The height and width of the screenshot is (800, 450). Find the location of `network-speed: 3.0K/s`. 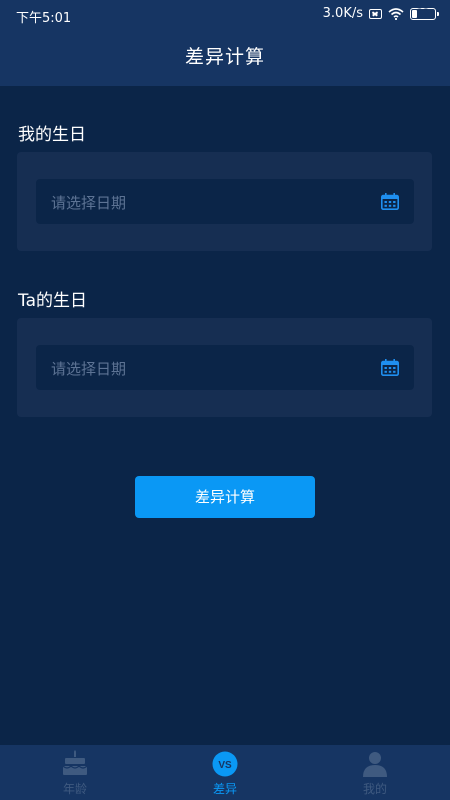

network-speed: 3.0K/s is located at coordinates (342, 13).